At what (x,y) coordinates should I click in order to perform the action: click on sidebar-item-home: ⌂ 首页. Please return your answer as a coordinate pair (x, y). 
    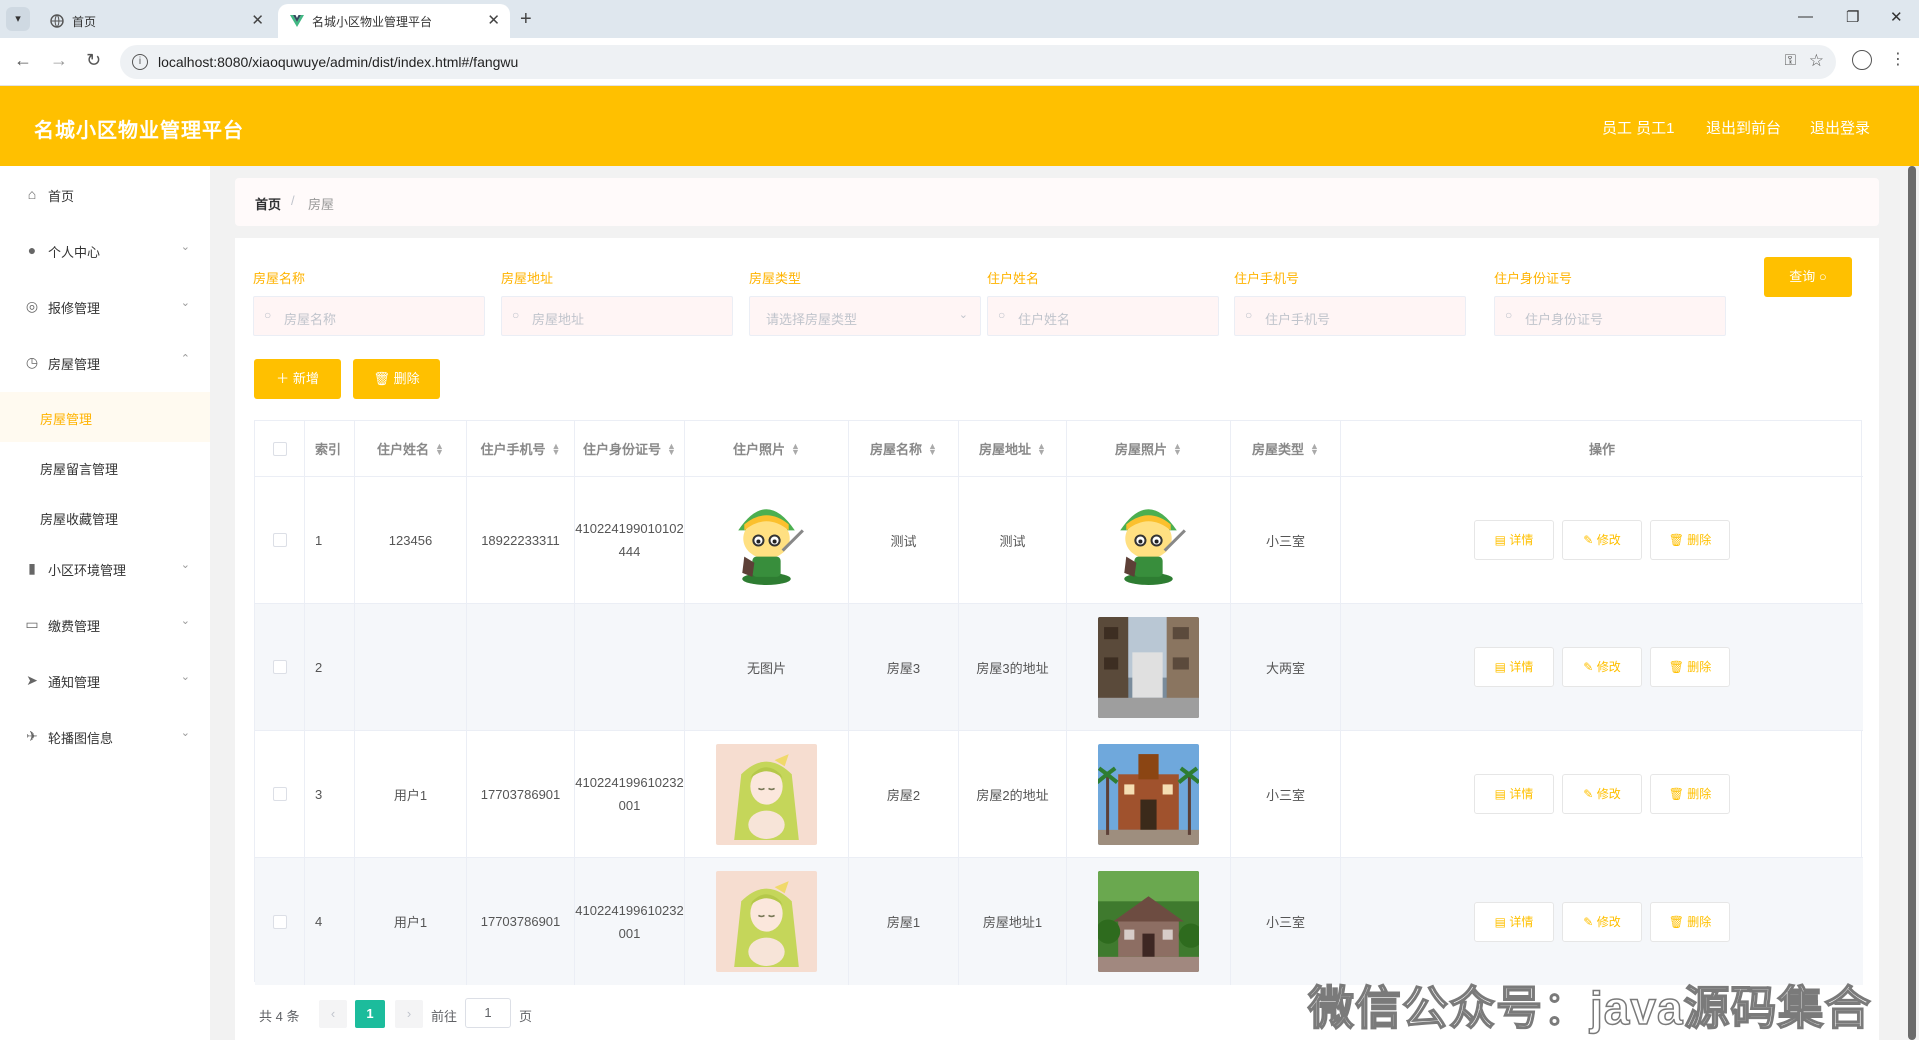
    Looking at the image, I should click on (105, 194).